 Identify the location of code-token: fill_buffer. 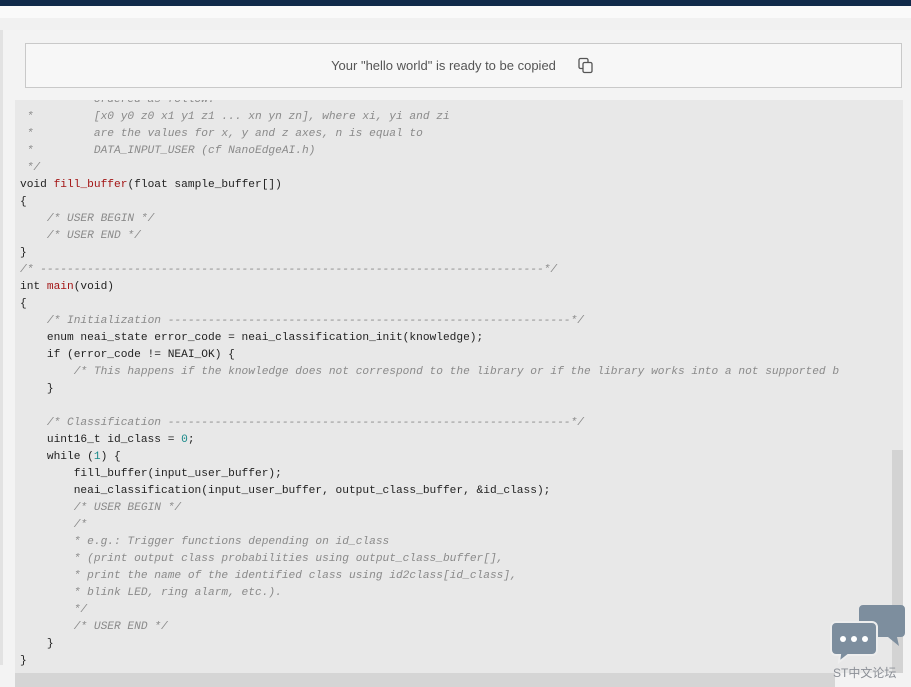
(90, 185).